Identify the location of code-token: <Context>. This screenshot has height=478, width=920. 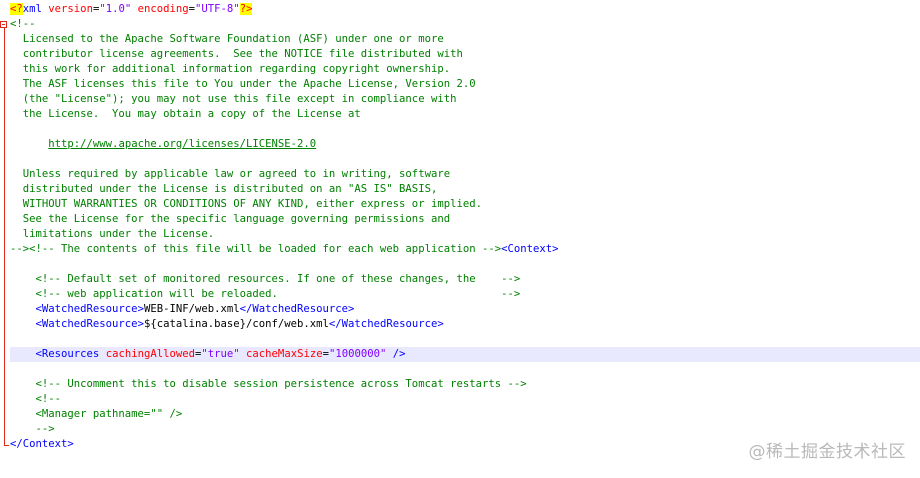
(530, 249).